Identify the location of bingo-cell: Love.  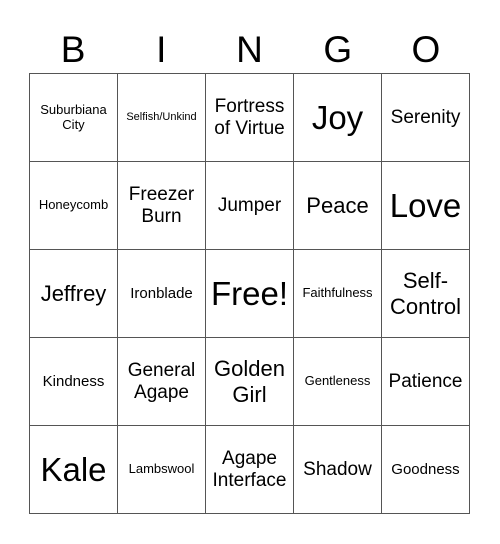
(426, 206).